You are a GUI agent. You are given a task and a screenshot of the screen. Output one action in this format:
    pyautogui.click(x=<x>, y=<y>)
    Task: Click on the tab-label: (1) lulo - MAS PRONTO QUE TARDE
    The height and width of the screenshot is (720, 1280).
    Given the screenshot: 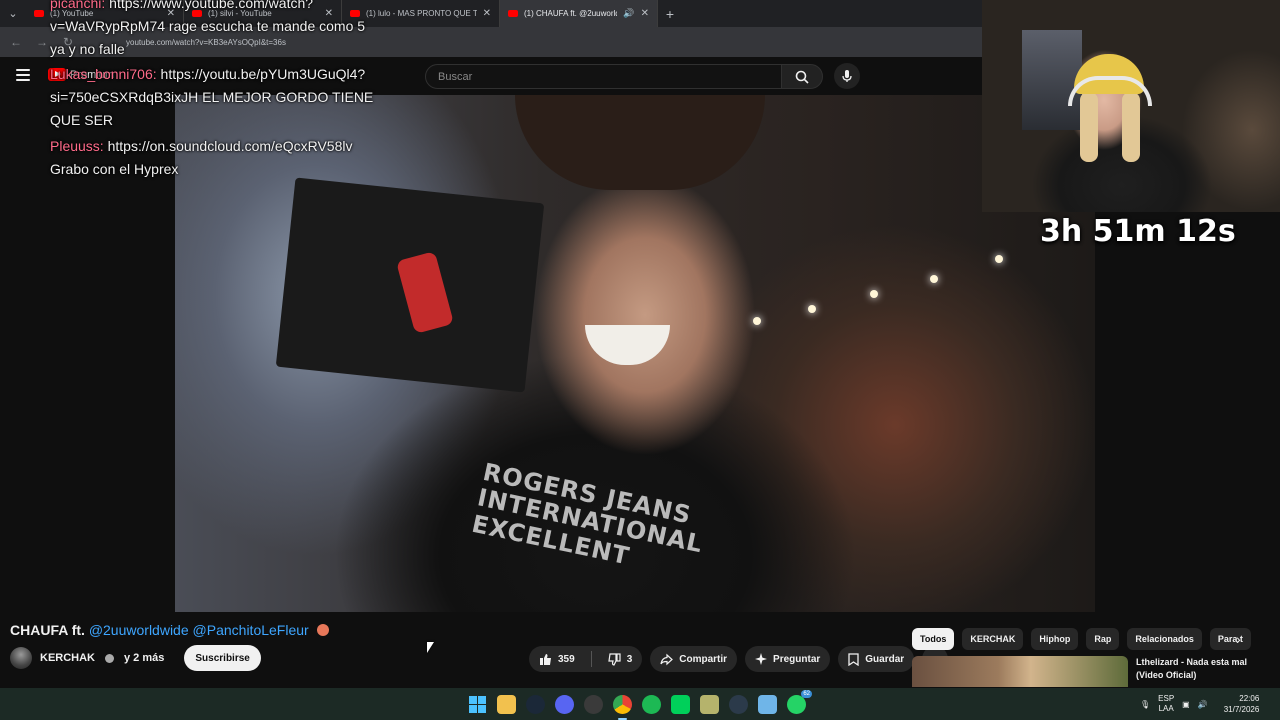 What is the action you would take?
    pyautogui.click(x=421, y=13)
    